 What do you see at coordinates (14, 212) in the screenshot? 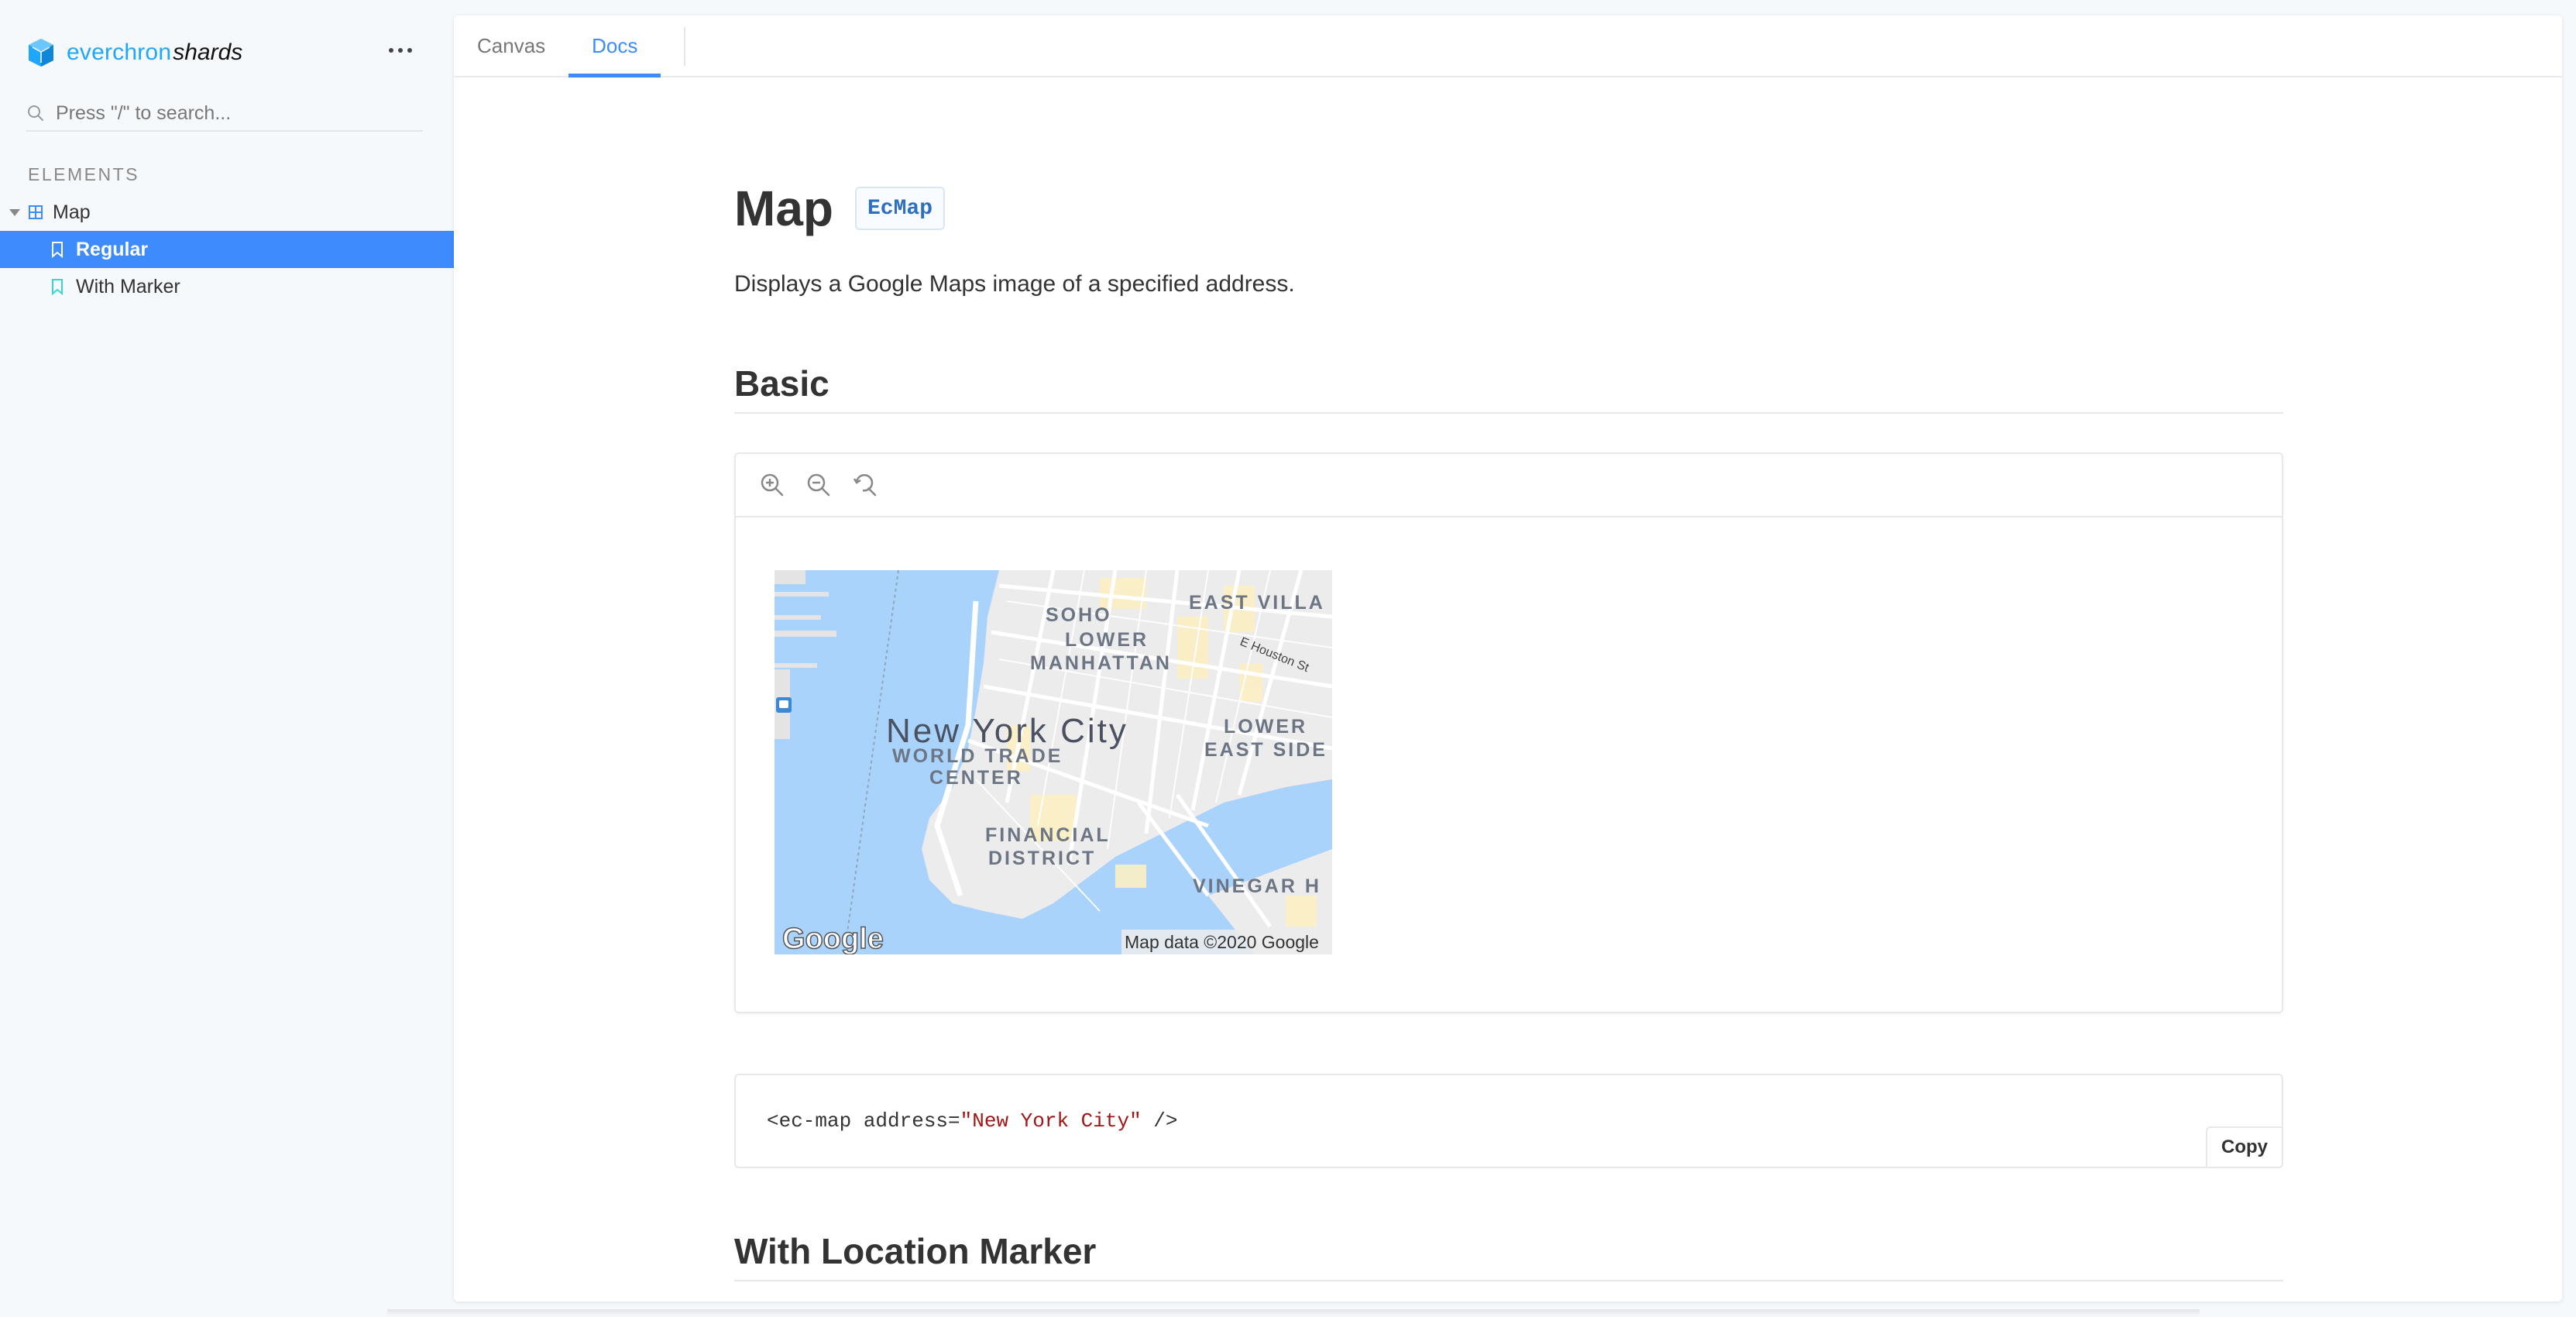
I see `caret-down-icon` at bounding box center [14, 212].